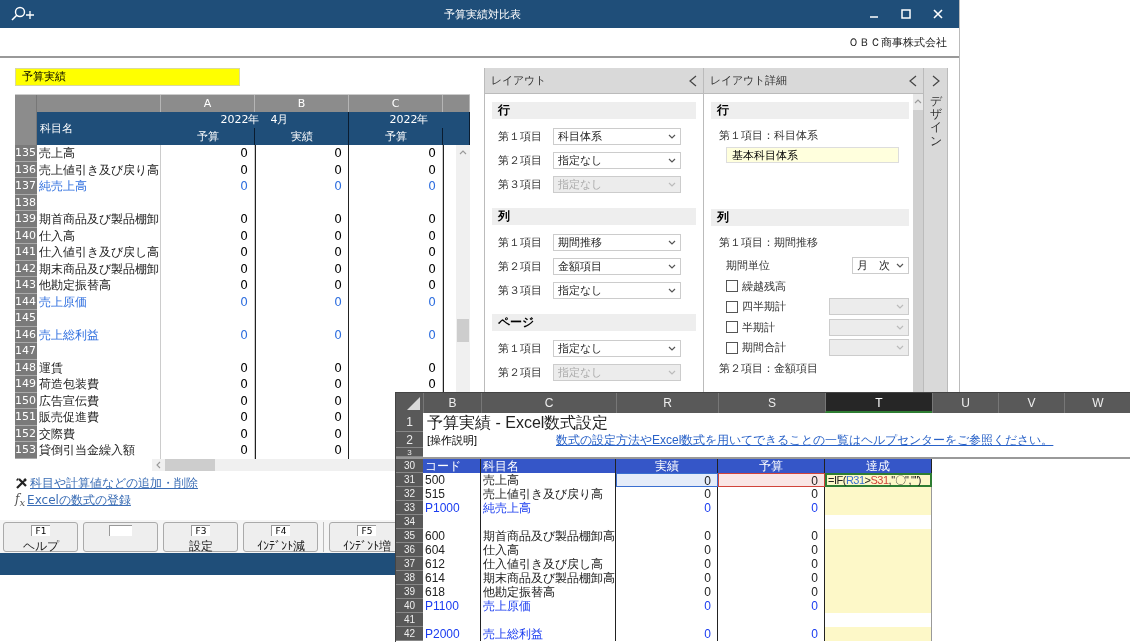 This screenshot has height=642, width=1130. I want to click on maximize-icon, so click(906, 14).